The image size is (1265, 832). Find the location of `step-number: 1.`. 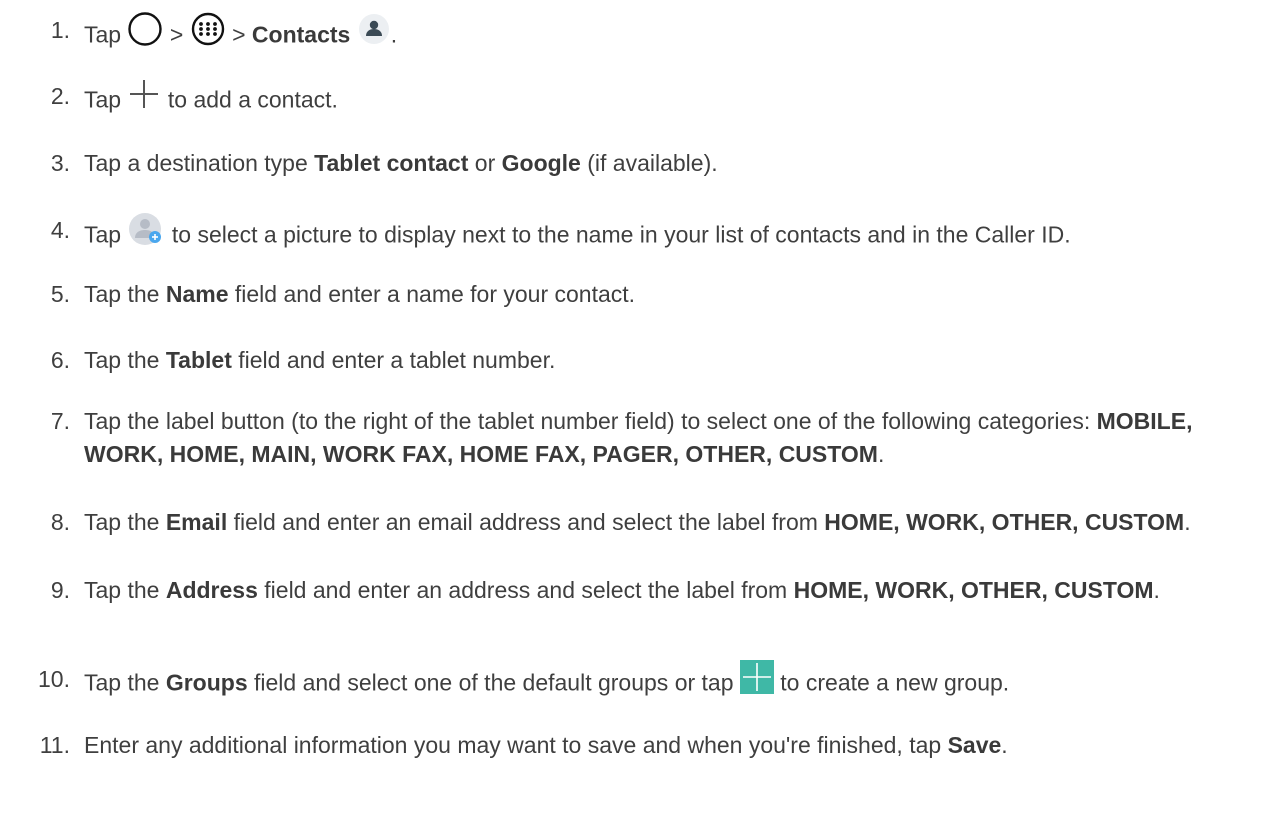

step-number: 1. is located at coordinates (60, 30).